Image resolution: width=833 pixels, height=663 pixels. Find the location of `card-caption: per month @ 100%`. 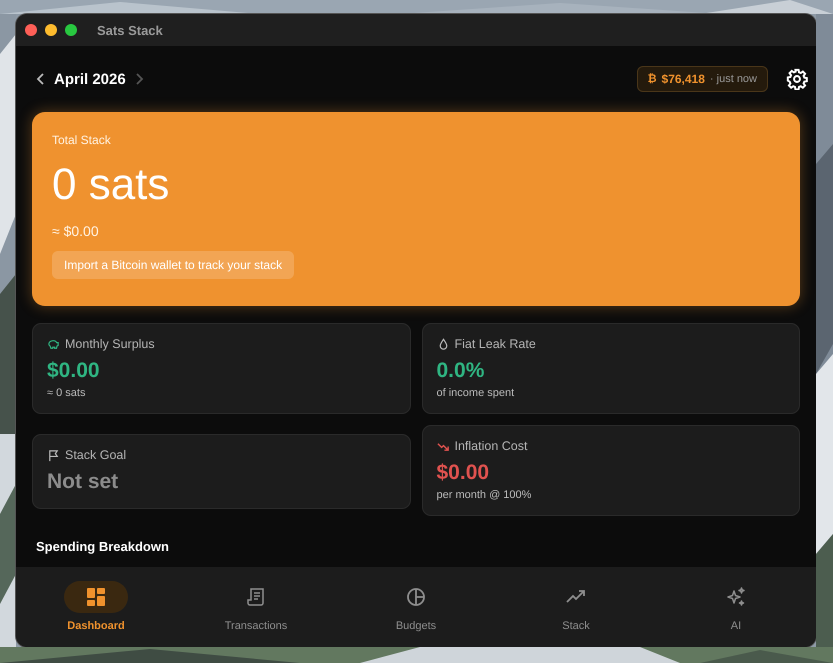

card-caption: per month @ 100% is located at coordinates (484, 495).